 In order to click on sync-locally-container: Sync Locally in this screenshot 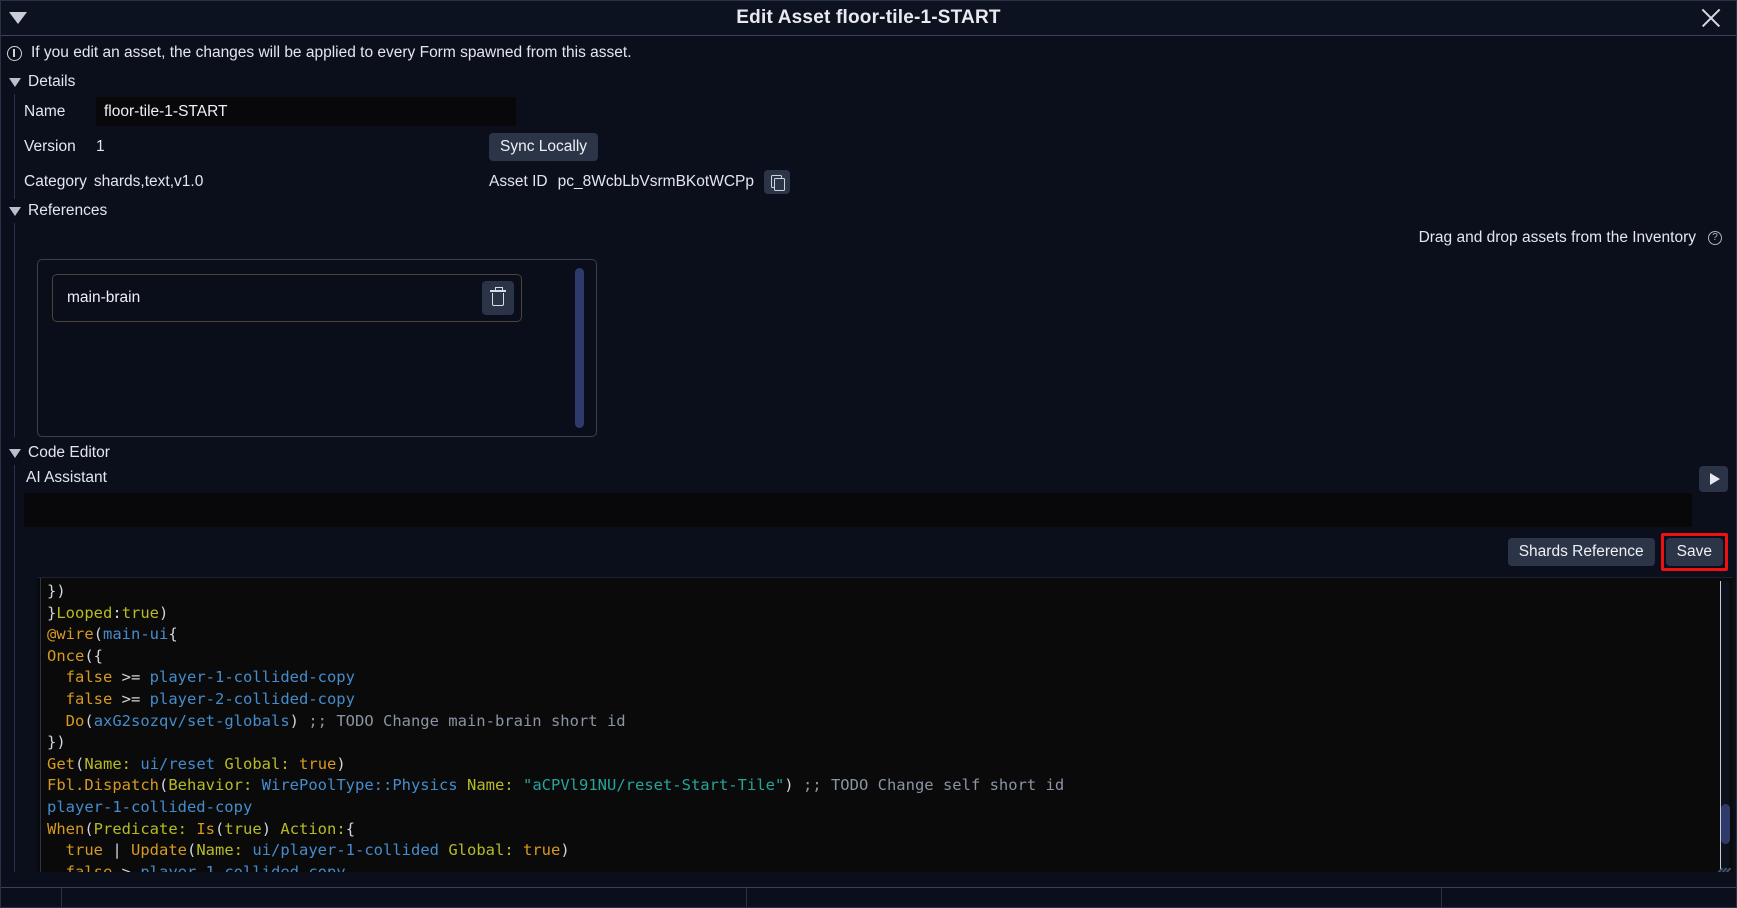, I will do `click(544, 146)`.